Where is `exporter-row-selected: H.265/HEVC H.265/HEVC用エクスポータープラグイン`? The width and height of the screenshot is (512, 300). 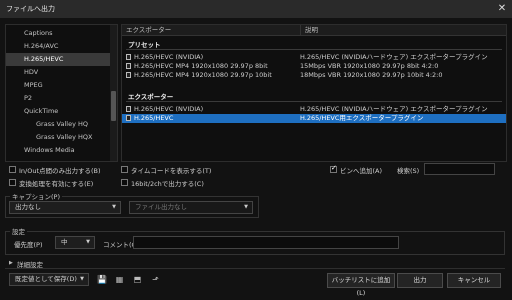
exporter-row-selected: H.265/HEVC H.265/HEVC用エクスポータープラグイン is located at coordinates (314, 118).